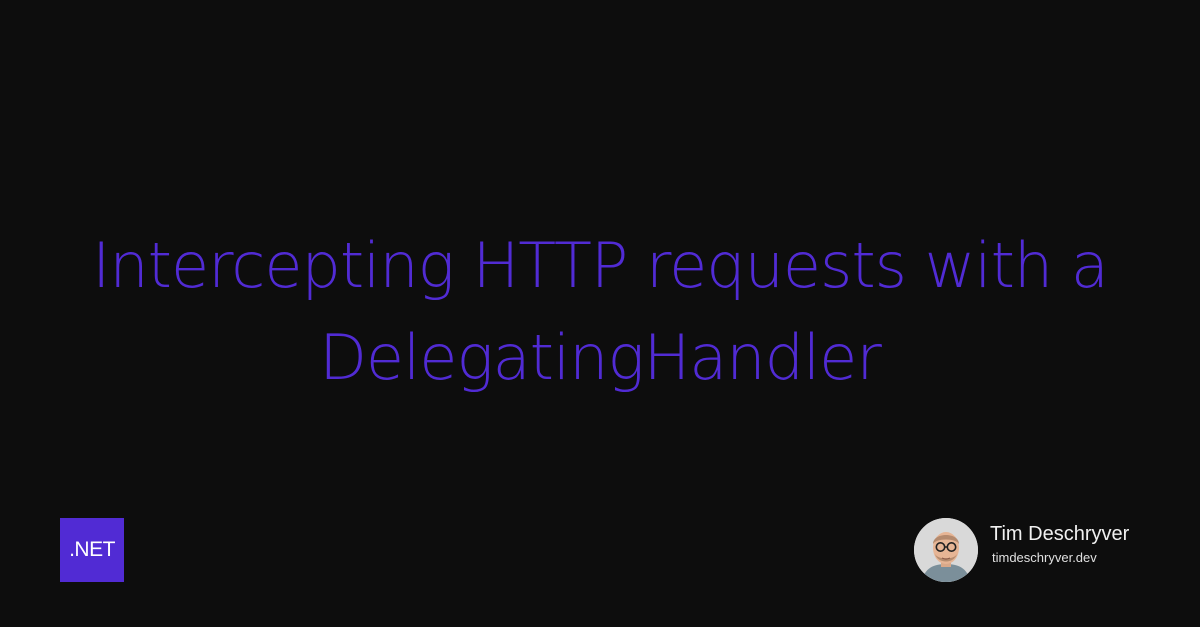 This screenshot has height=627, width=1200. I want to click on dotnet-badge: .NET, so click(92, 550).